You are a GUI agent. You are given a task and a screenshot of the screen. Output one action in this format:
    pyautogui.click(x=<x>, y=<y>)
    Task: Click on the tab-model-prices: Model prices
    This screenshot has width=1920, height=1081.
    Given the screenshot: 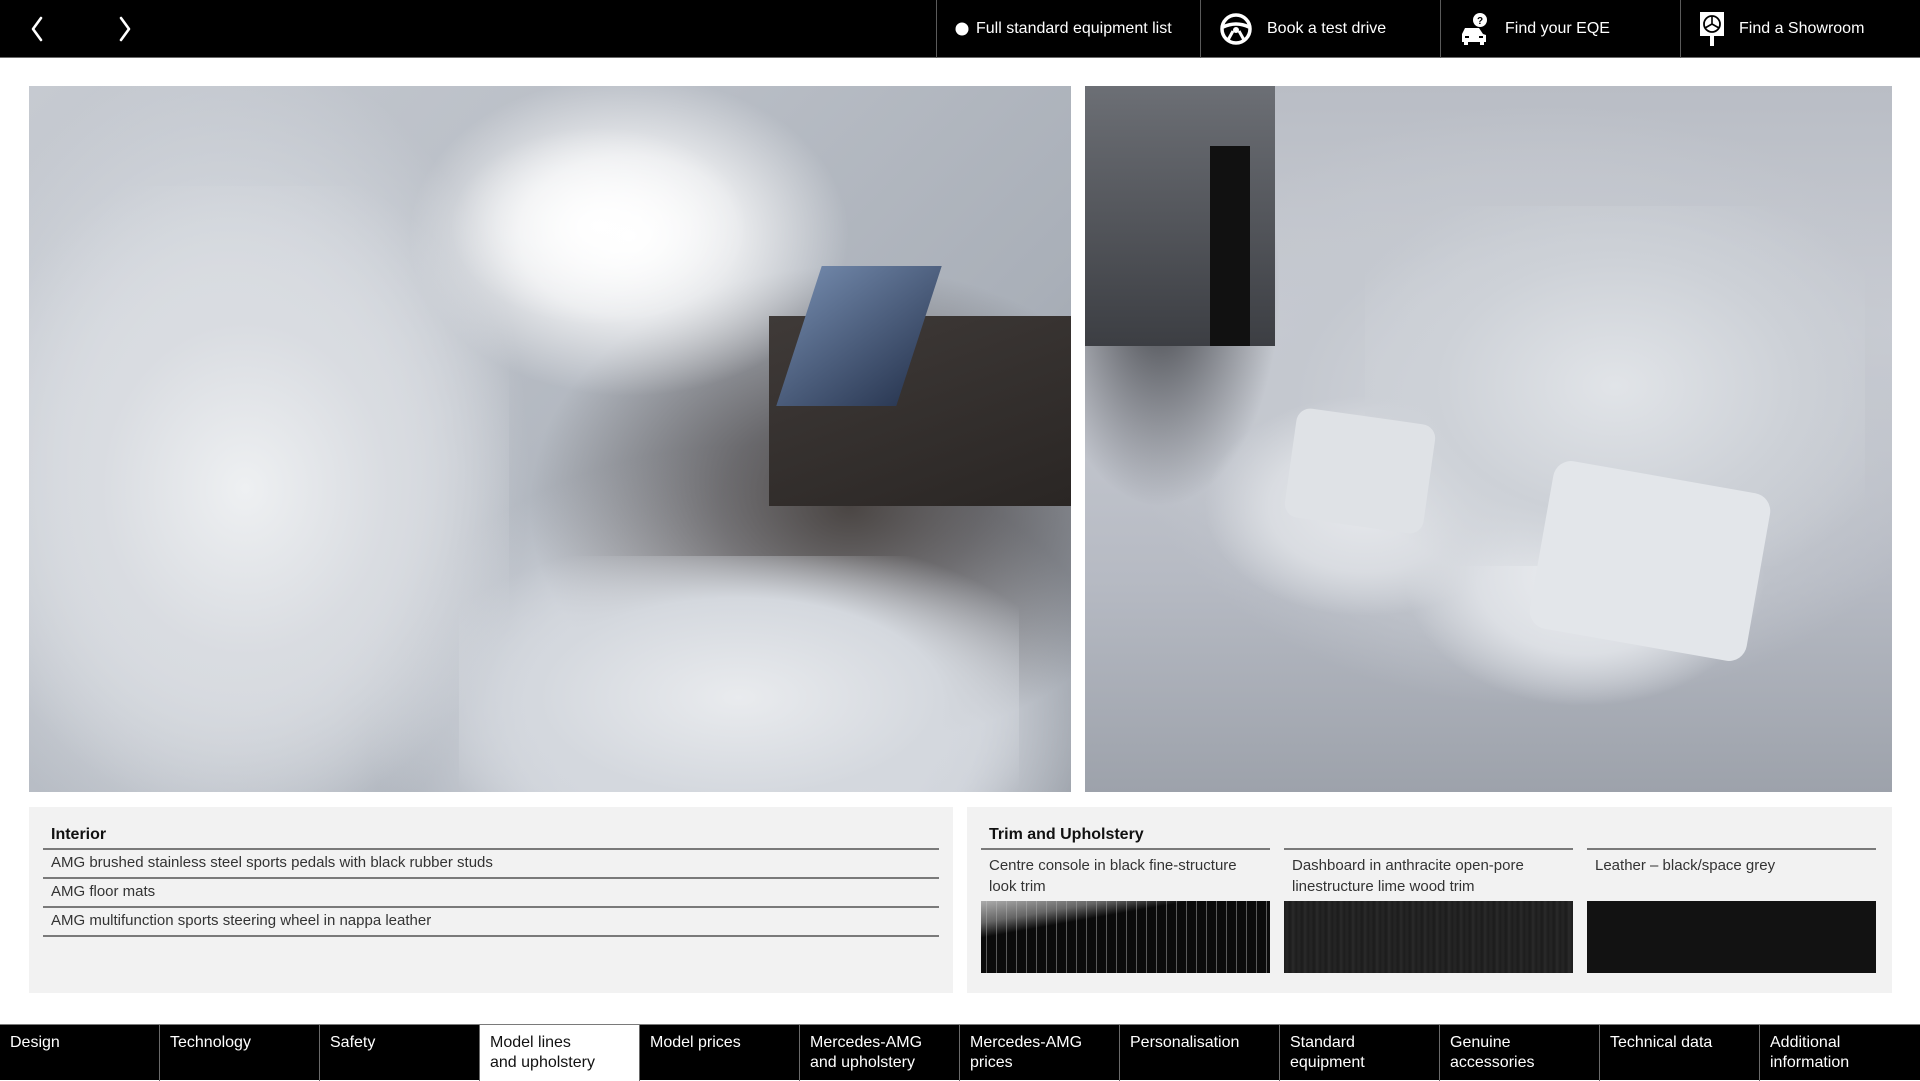 What is the action you would take?
    pyautogui.click(x=720, y=1053)
    